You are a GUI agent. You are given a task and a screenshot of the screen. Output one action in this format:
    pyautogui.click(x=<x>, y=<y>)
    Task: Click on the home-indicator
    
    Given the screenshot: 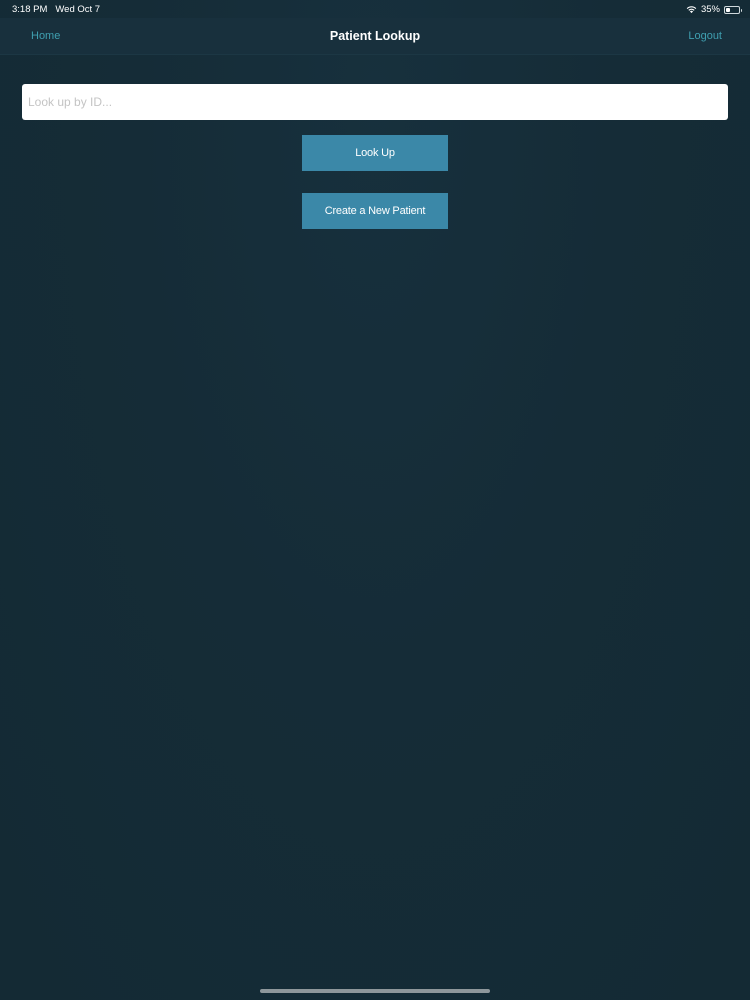 What is the action you would take?
    pyautogui.click(x=375, y=991)
    